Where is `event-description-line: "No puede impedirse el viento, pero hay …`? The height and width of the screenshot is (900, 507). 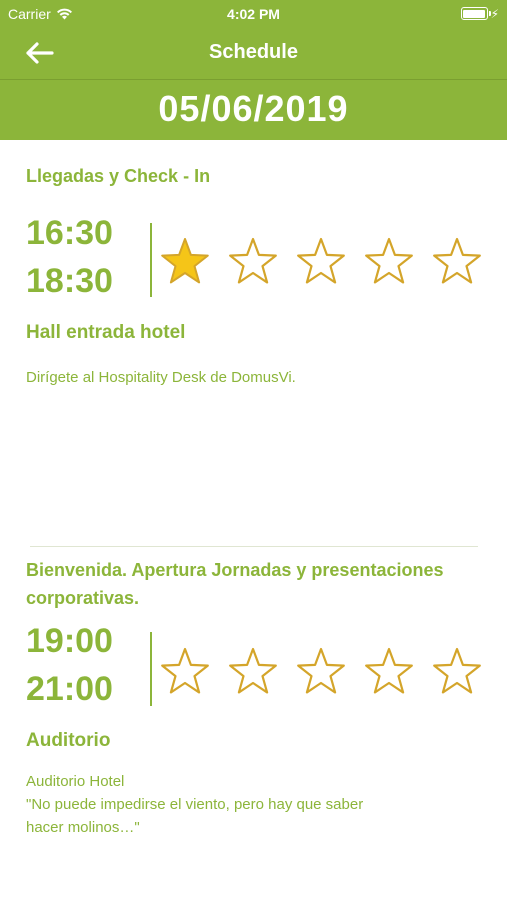 event-description-line: "No puede impedirse el viento, pero hay … is located at coordinates (195, 804).